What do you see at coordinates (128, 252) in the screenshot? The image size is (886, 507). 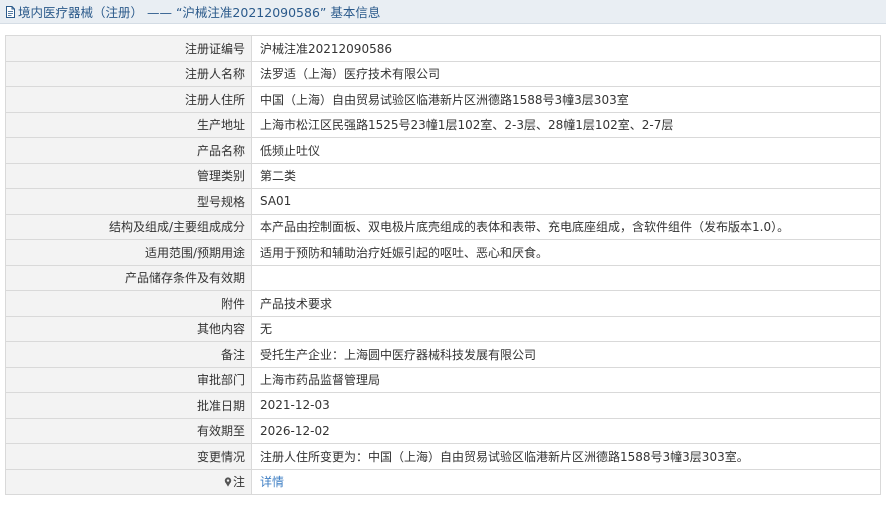 I see `row-label: 适用范围/预期用途` at bounding box center [128, 252].